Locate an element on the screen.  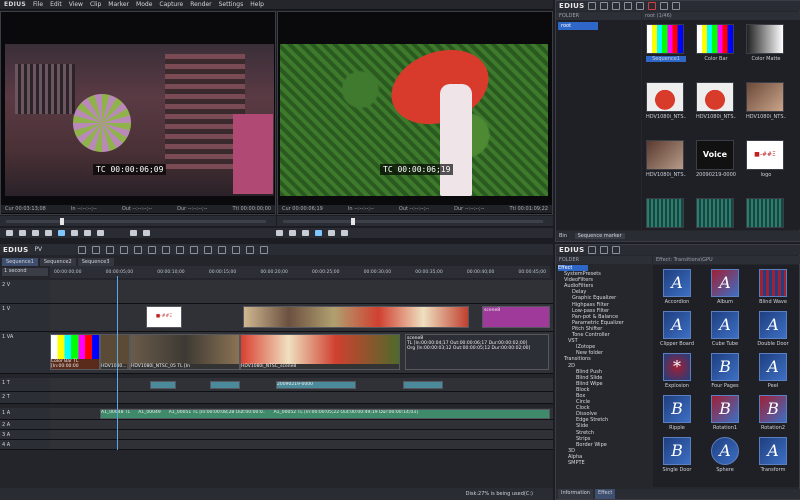
fx-rotation1: B Rotation1 is located at coordinates (725, 413).